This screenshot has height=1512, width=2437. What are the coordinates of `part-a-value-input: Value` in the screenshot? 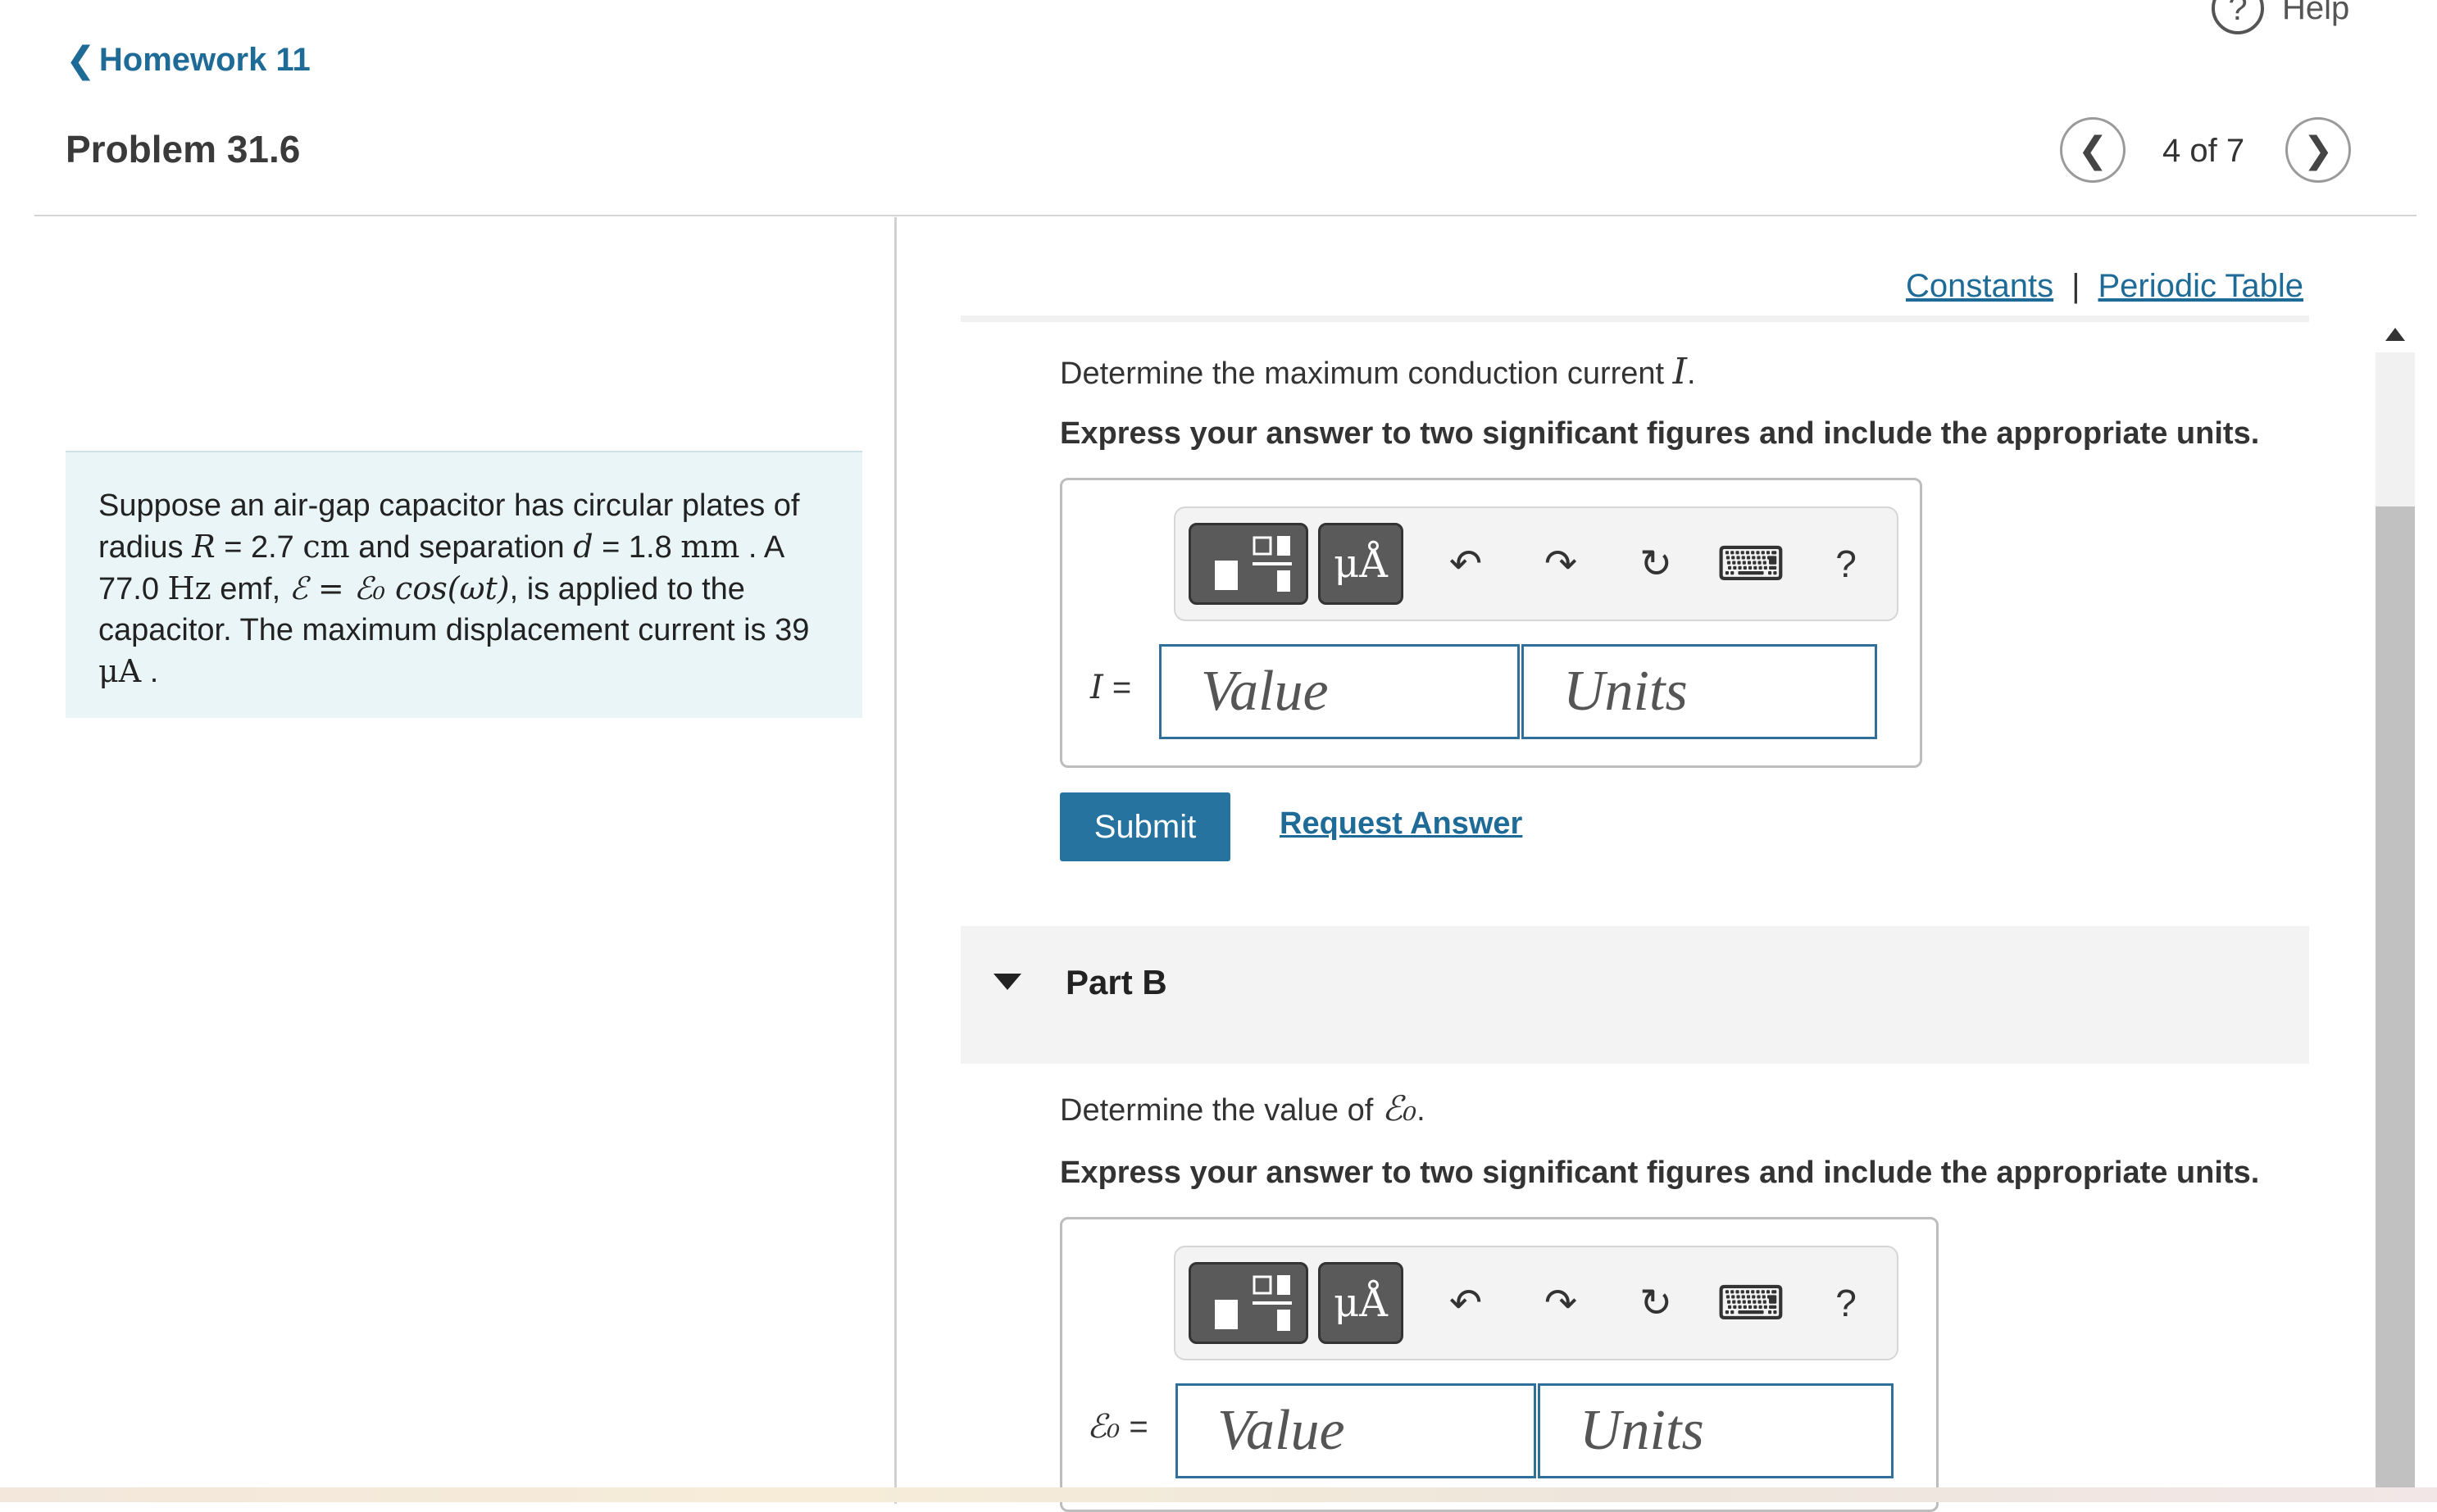 It's located at (1339, 691).